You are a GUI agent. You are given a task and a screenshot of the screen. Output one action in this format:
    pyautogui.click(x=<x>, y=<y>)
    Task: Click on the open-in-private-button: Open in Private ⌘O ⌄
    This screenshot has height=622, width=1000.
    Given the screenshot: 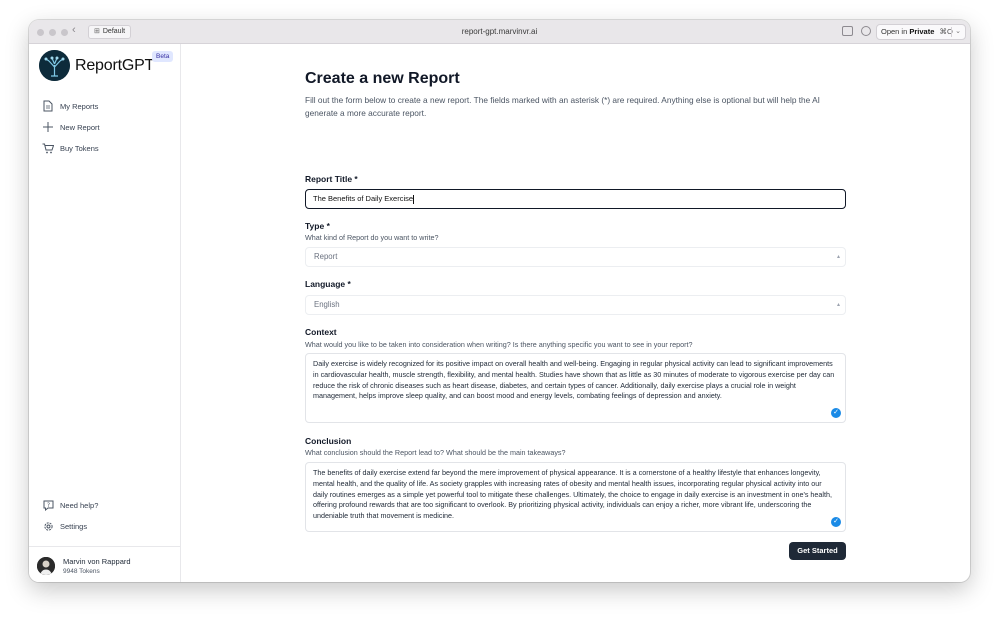 What is the action you would take?
    pyautogui.click(x=921, y=32)
    